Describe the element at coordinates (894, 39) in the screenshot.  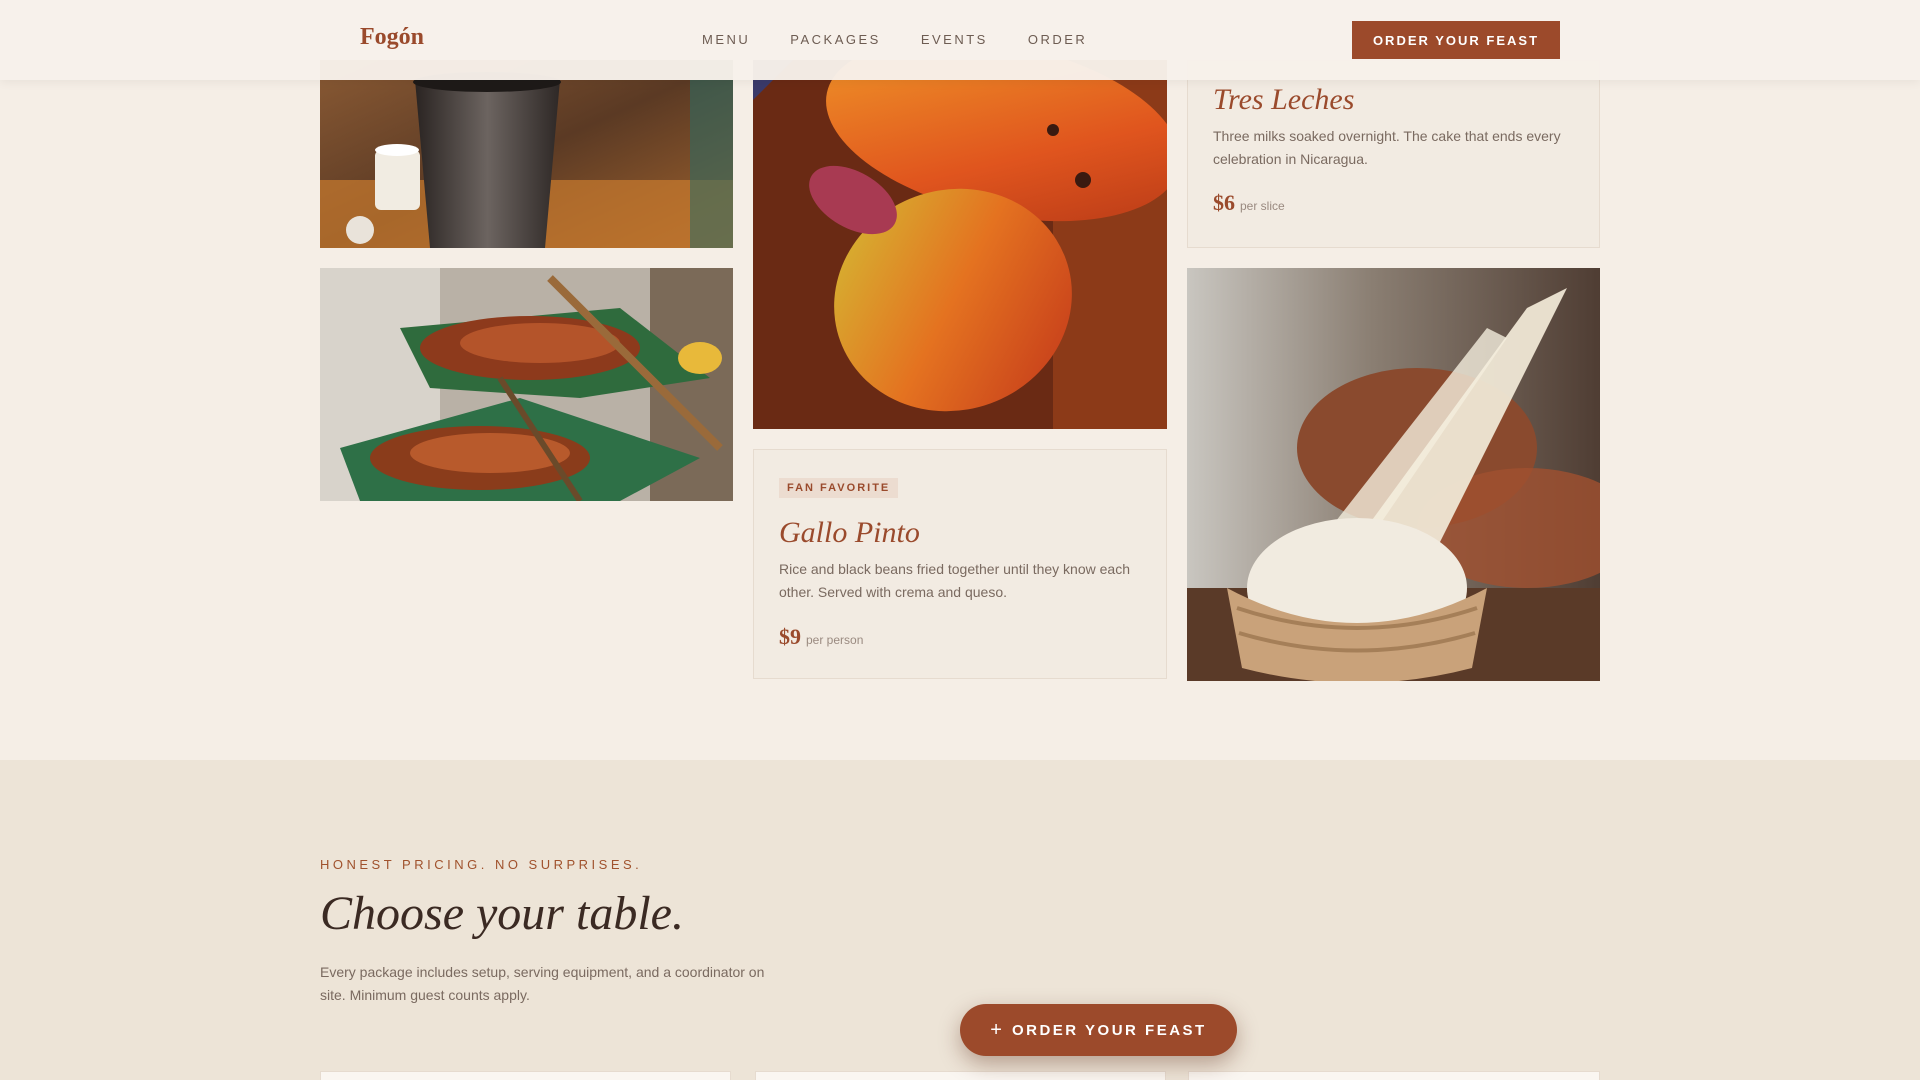
I see `main-nav: MENU PACKAGES EVENTS ORDER` at that location.